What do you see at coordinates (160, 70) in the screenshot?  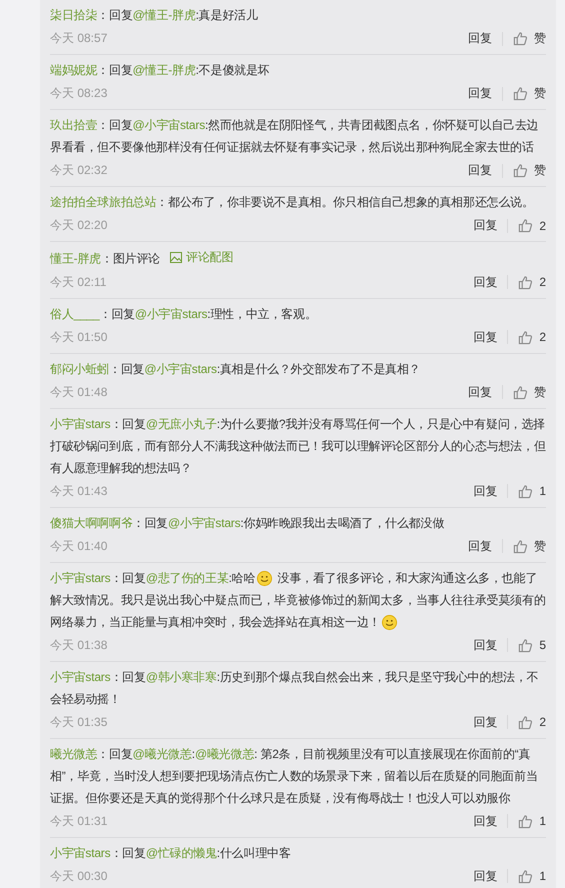 I see `comment-text: 端妈妮妮：回复@懂王-胖虎:不是傻就是坏` at bounding box center [160, 70].